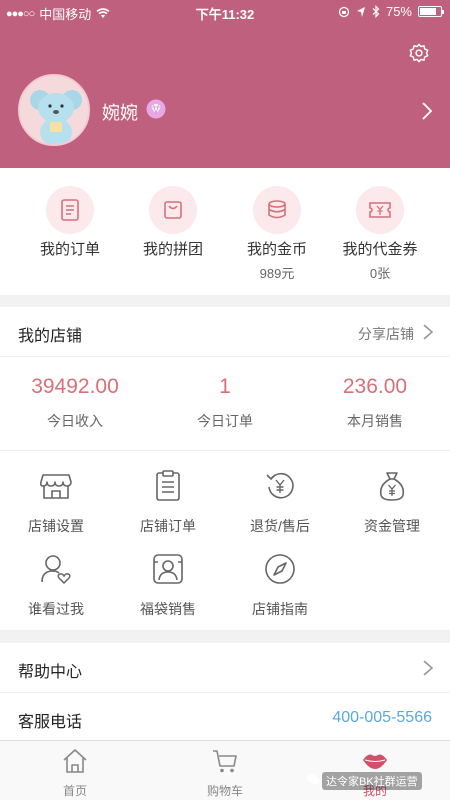 The image size is (450, 800). What do you see at coordinates (382, 718) in the screenshot?
I see `phone-link: 400-005-5566` at bounding box center [382, 718].